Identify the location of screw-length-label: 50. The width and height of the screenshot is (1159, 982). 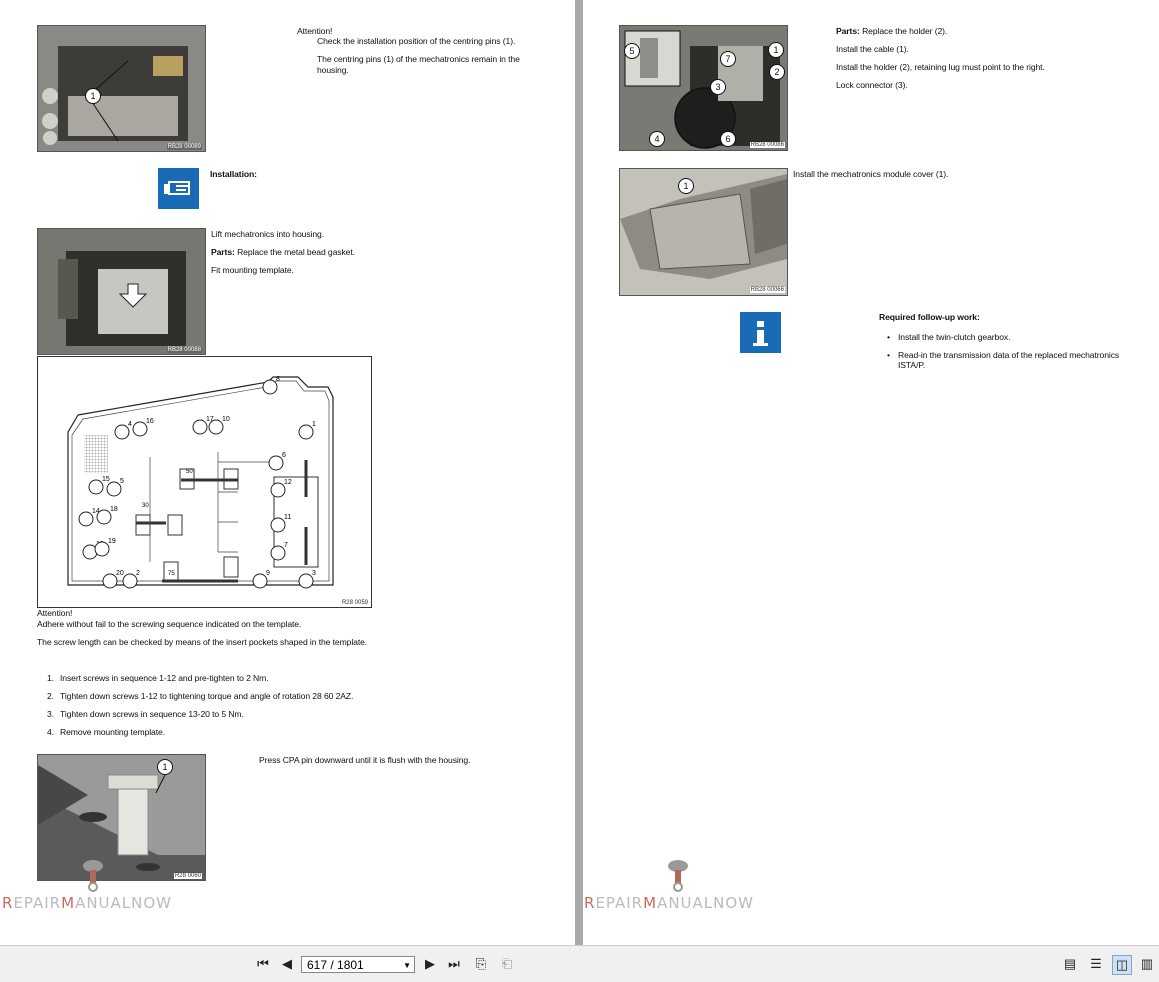
(189, 472).